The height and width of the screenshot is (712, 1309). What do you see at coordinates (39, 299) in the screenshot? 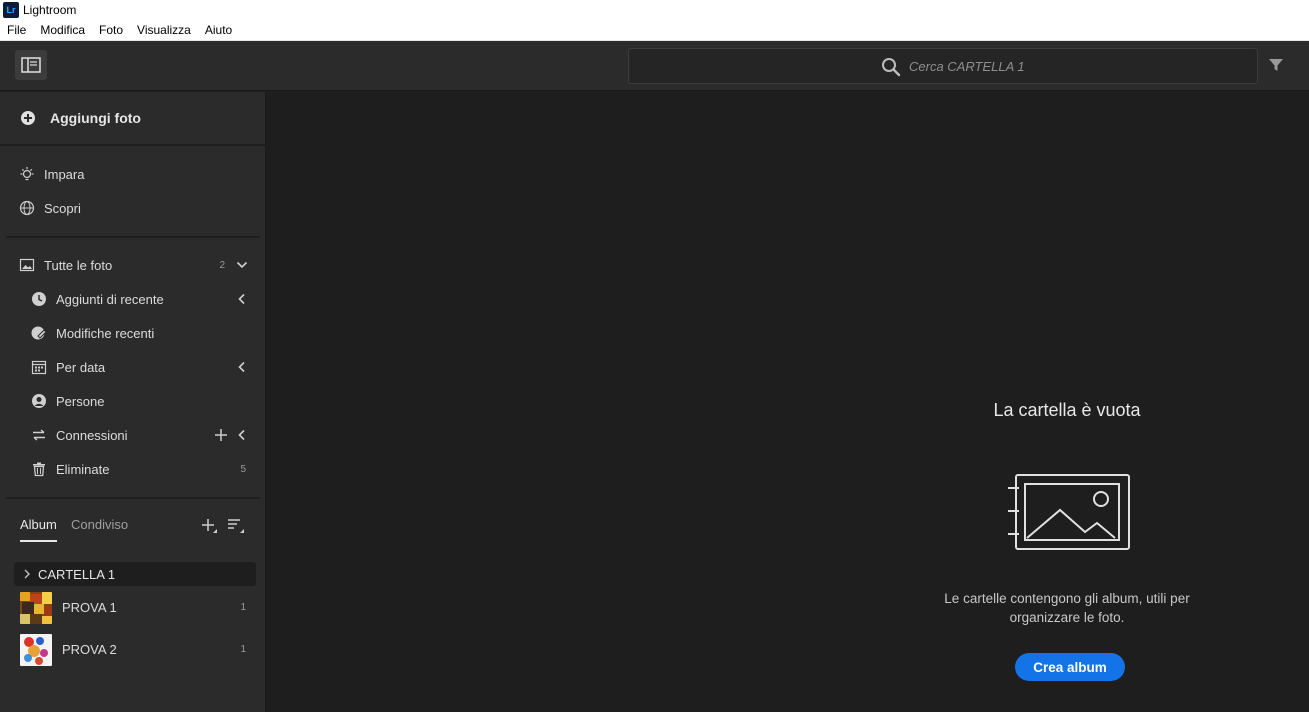
I see `clock-icon` at bounding box center [39, 299].